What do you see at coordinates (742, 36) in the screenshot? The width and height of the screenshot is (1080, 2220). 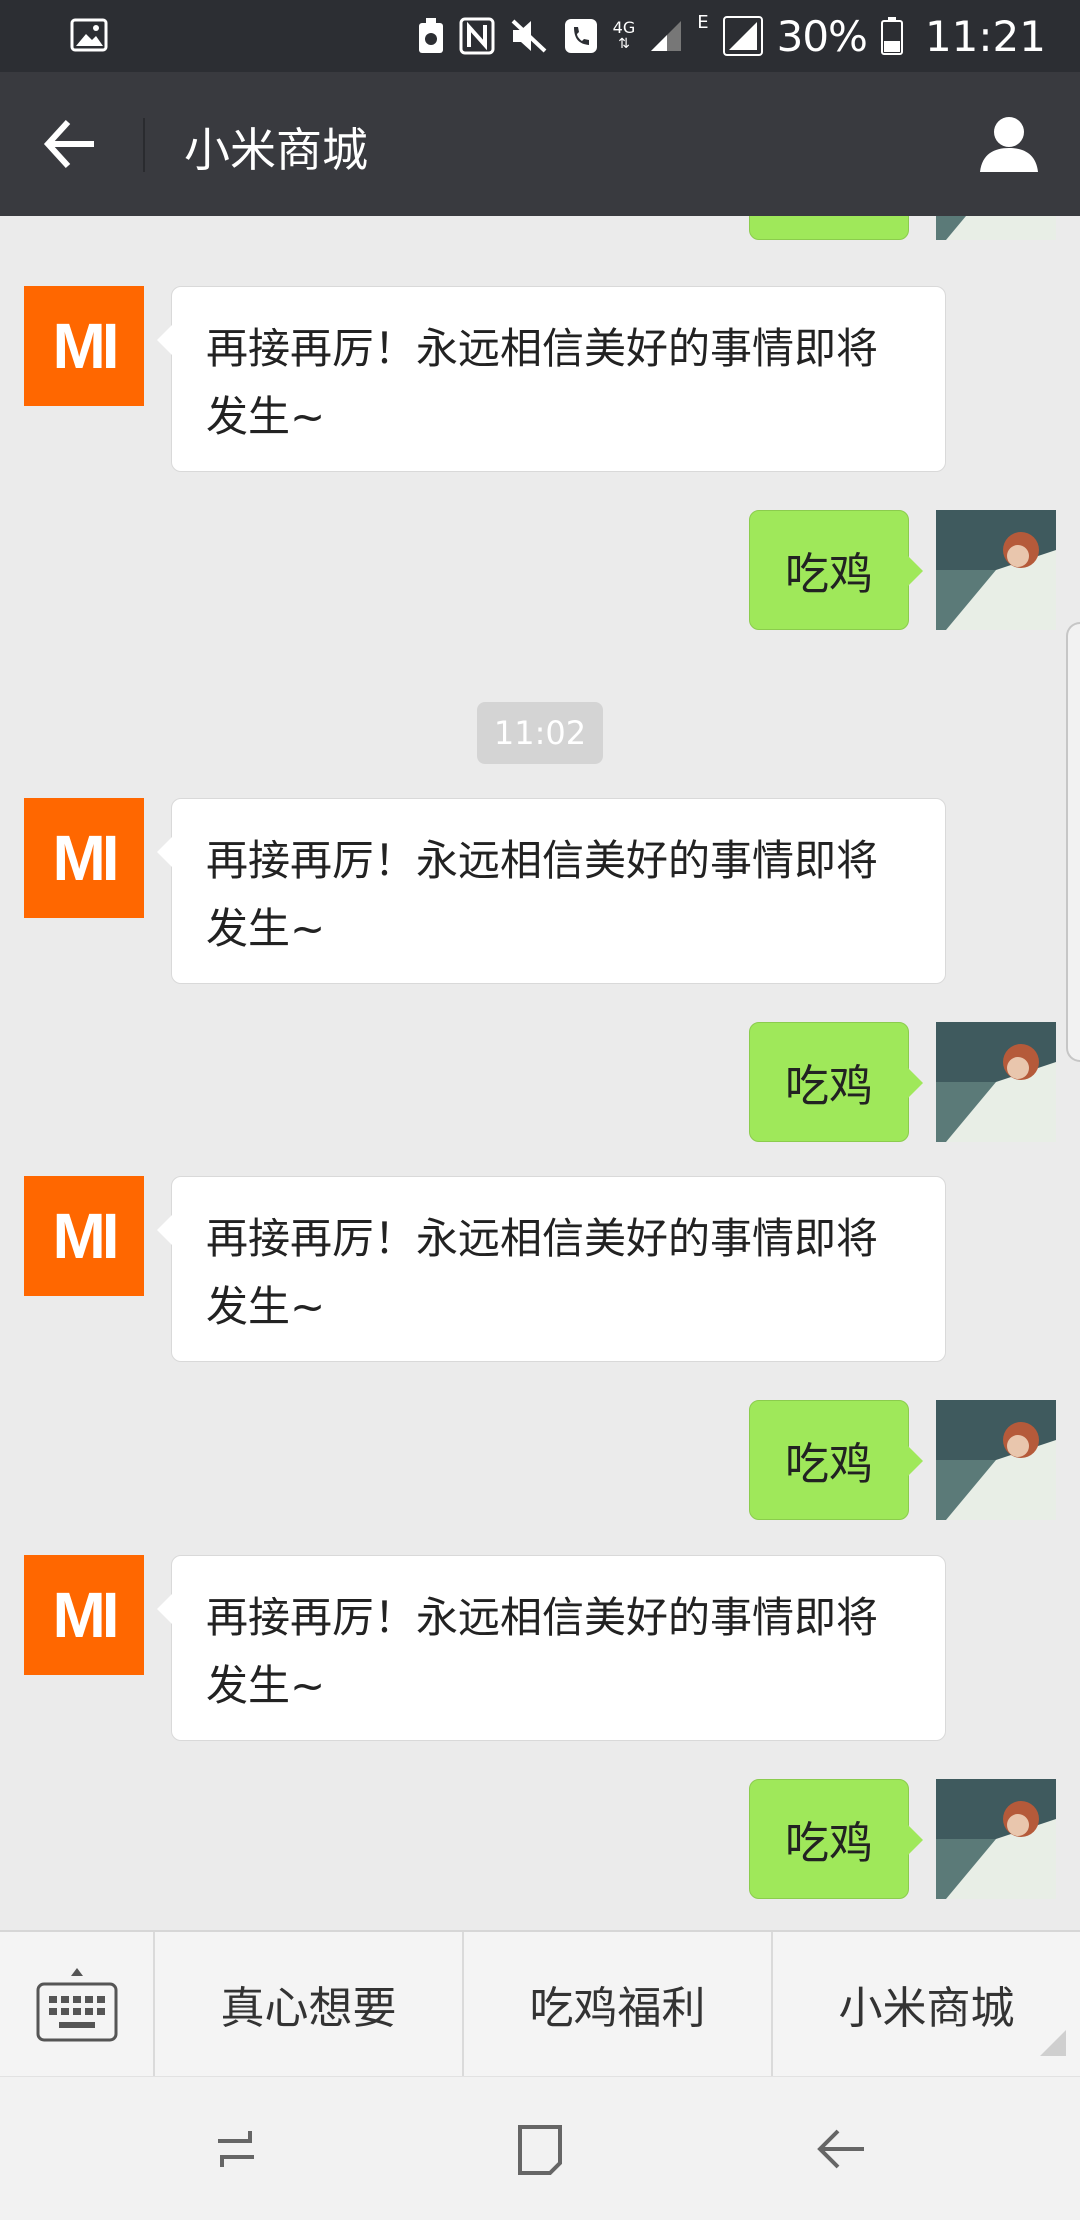 I see `signal-full-icon` at bounding box center [742, 36].